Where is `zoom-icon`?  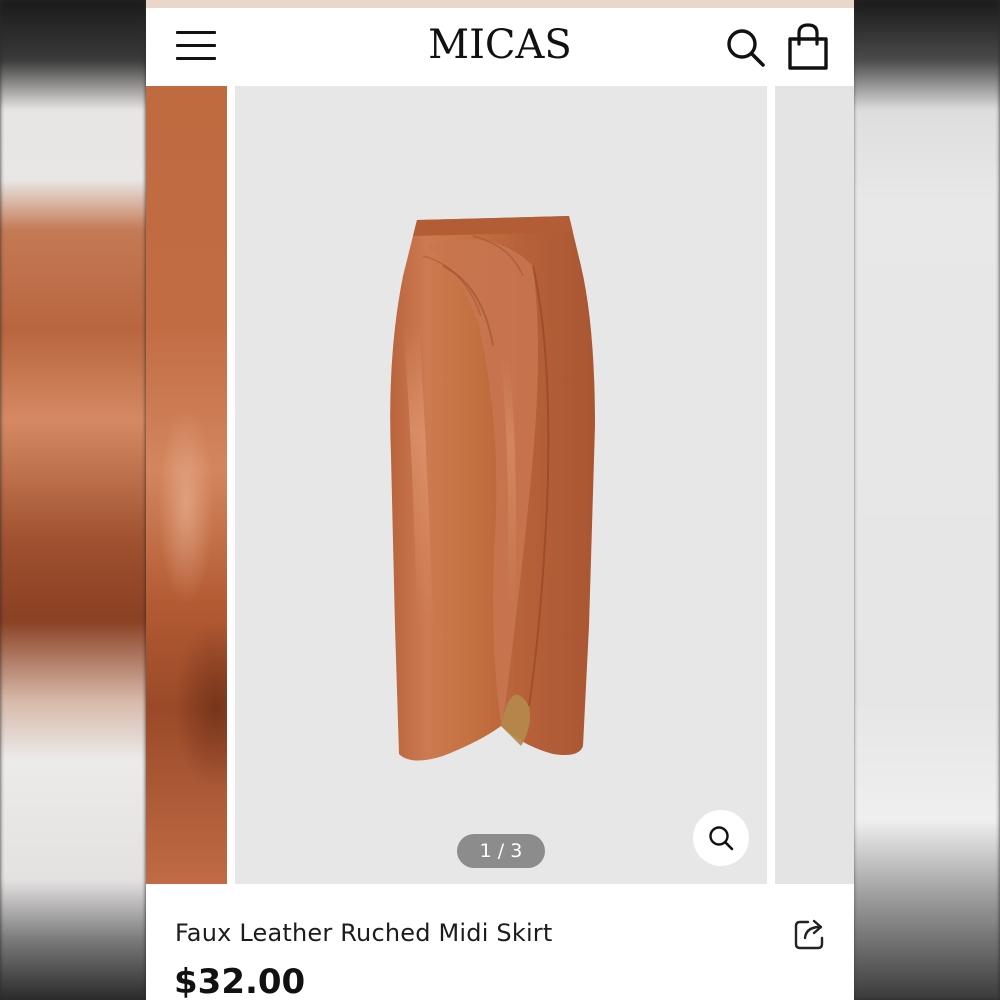
zoom-icon is located at coordinates (721, 838).